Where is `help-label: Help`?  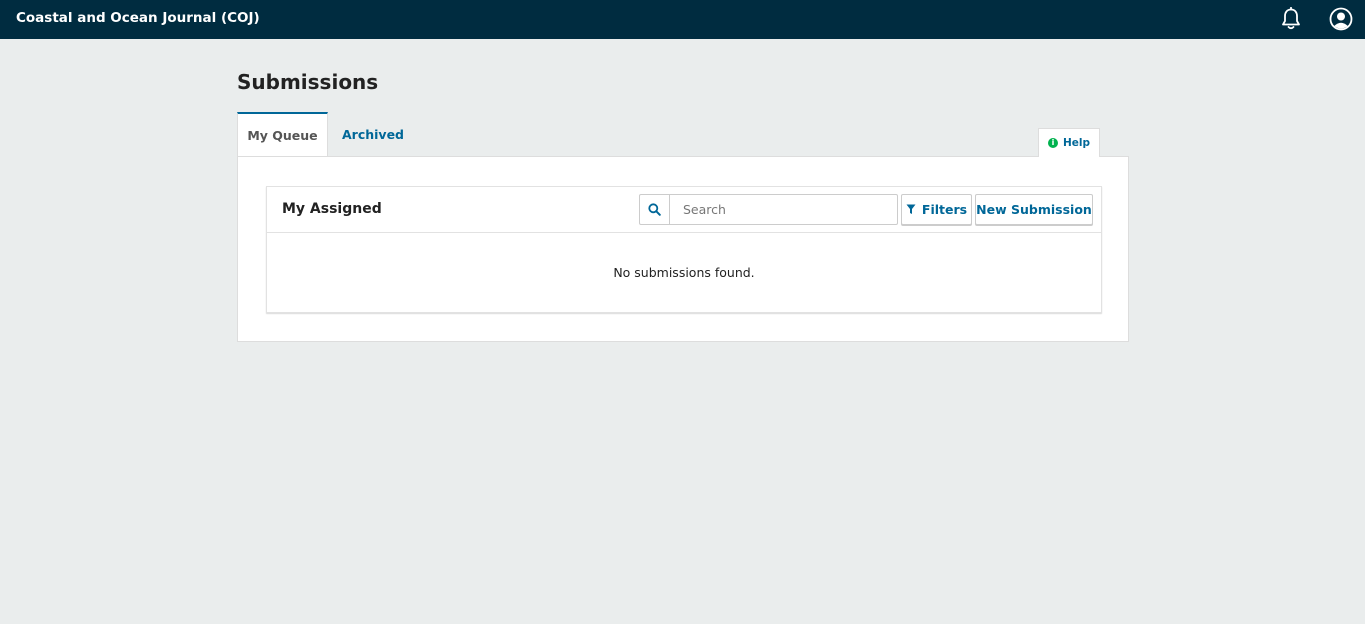
help-label: Help is located at coordinates (1076, 143).